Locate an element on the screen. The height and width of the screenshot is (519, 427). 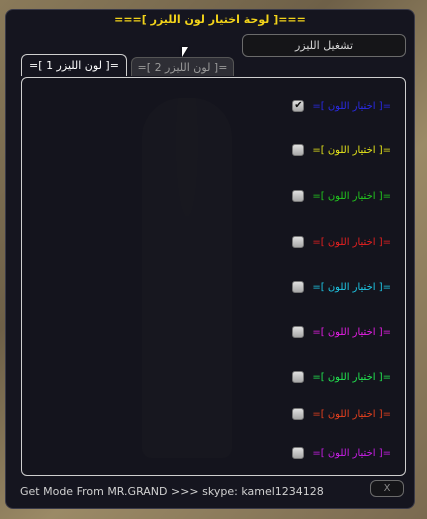
tab-laser-color-1: =[ لون الليزر 1 ]= is located at coordinates (74, 65).